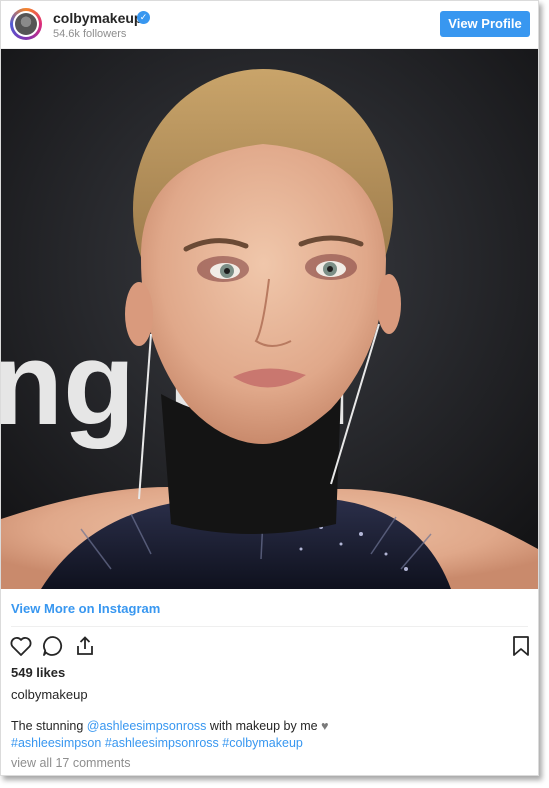  I want to click on view-comments-link: view all 17 comments, so click(71, 763).